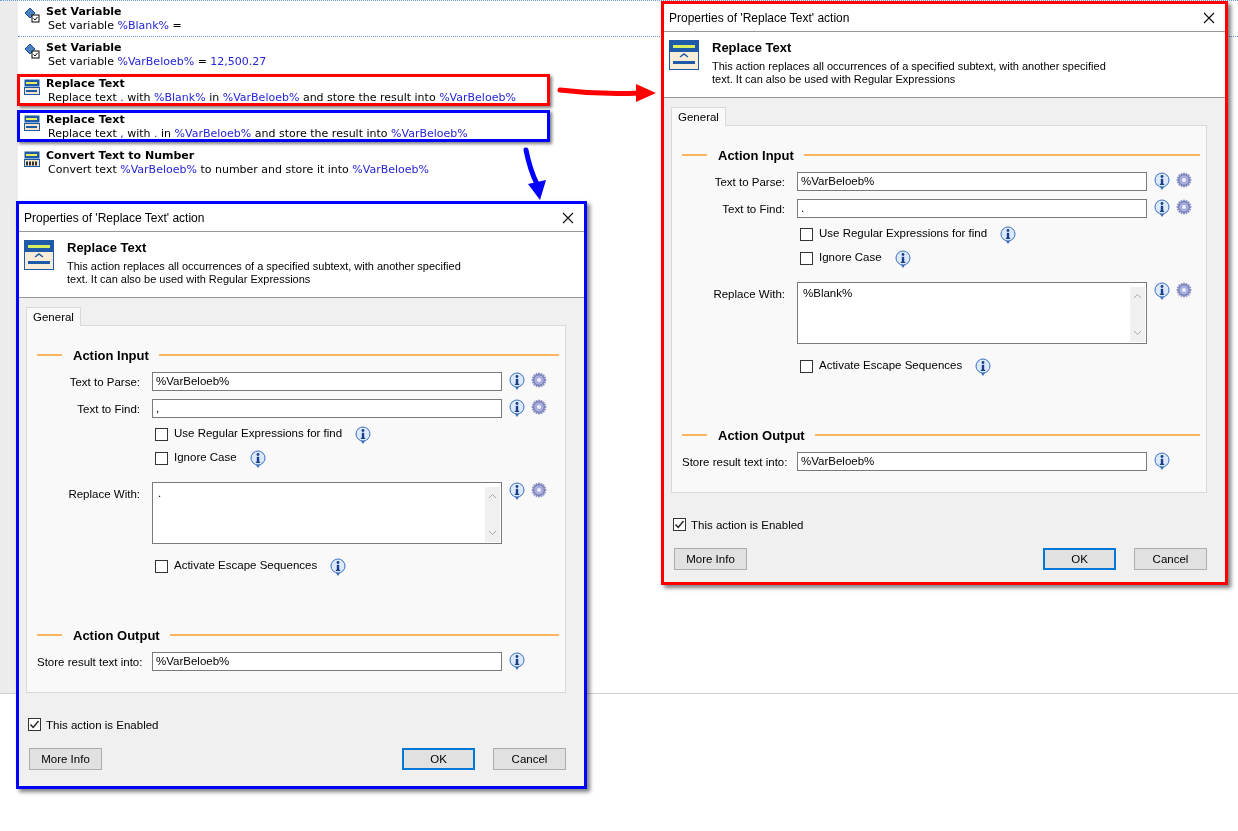 Image resolution: width=1238 pixels, height=831 pixels. Describe the element at coordinates (972, 208) in the screenshot. I see `input-field: .` at that location.